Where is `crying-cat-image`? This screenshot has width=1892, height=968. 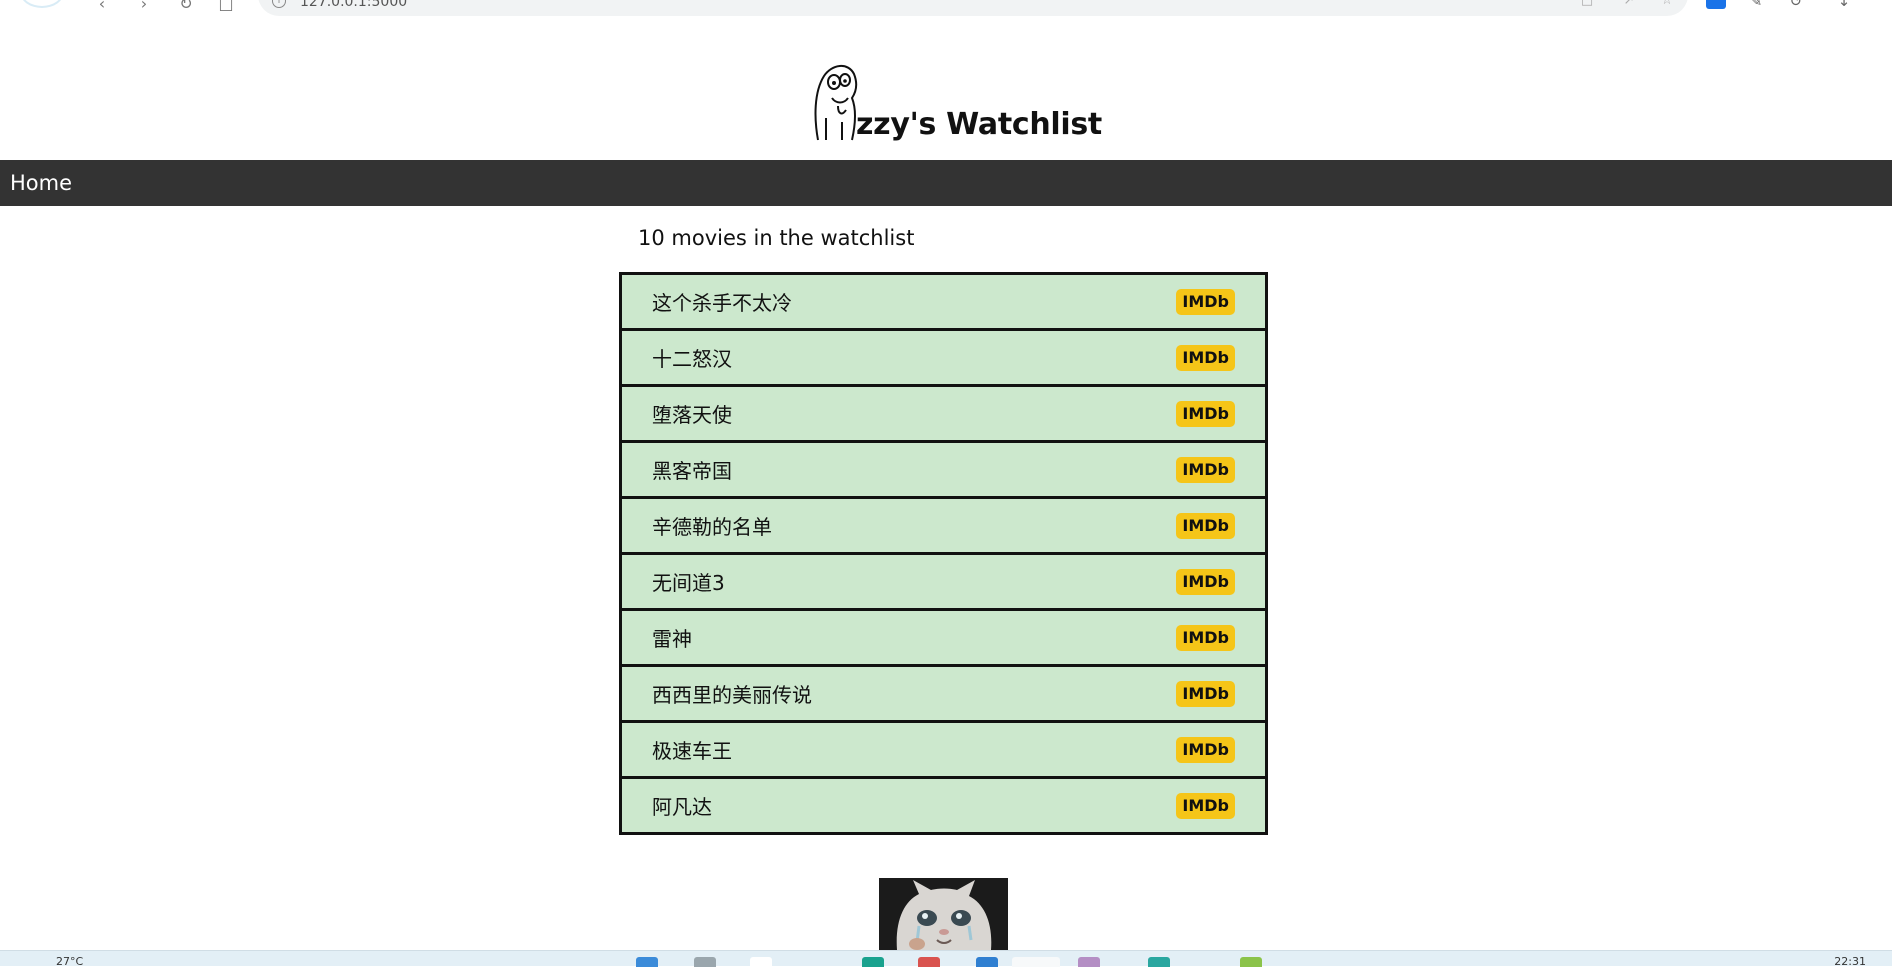 crying-cat-image is located at coordinates (943, 914).